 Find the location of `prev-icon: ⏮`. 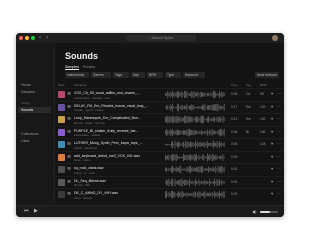

prev-icon: ⏮ is located at coordinates (26, 211).